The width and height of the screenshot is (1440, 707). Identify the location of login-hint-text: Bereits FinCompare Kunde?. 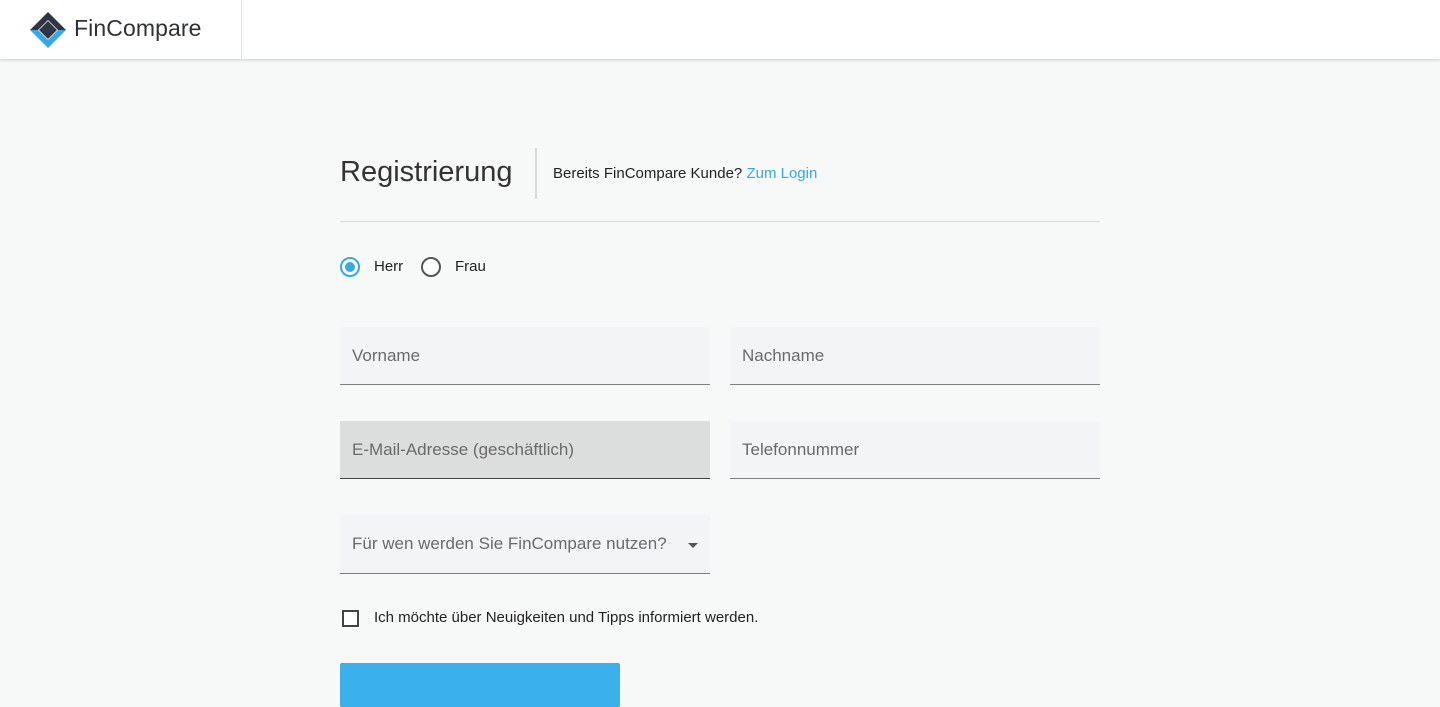
(648, 173).